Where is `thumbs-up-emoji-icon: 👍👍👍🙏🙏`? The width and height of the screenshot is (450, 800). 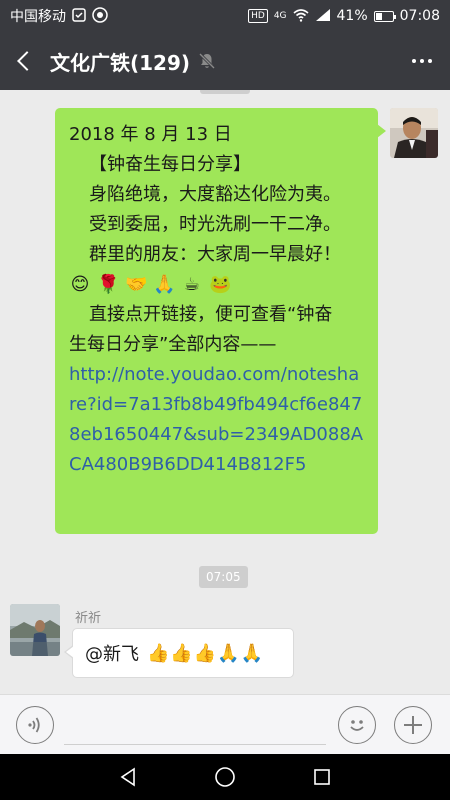
thumbs-up-emoji-icon: 👍👍👍🙏🙏 is located at coordinates (206, 653).